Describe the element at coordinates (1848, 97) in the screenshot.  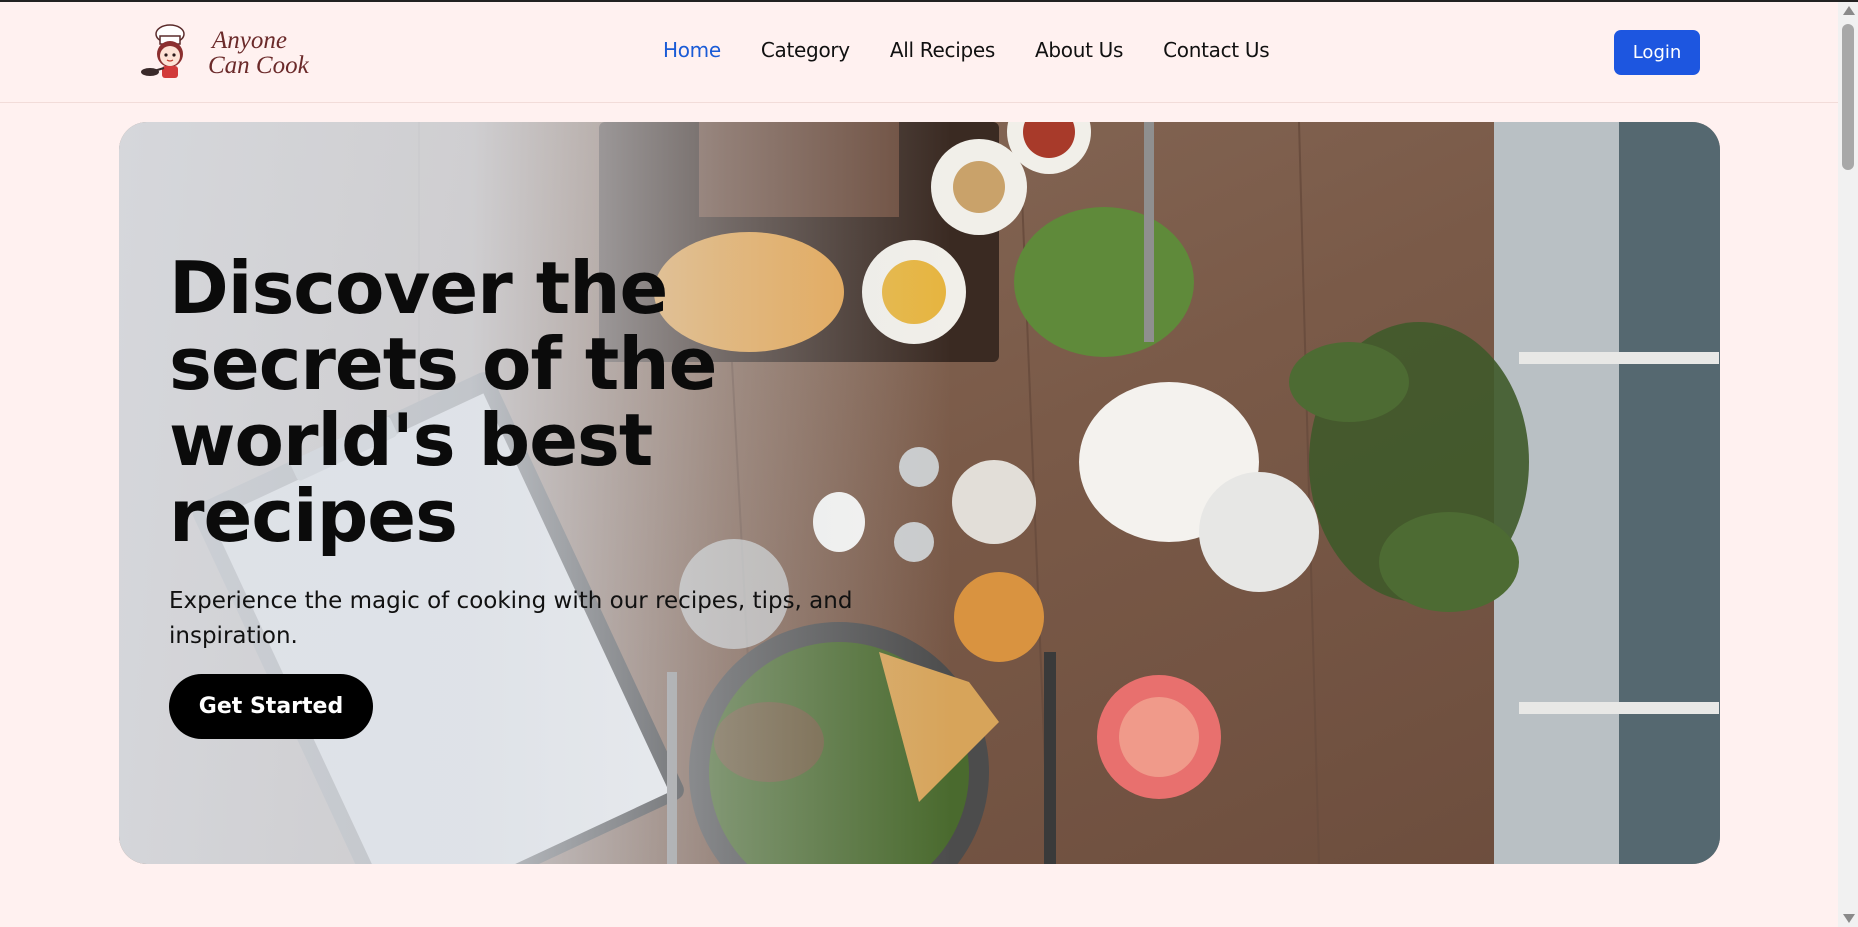
I see `scrollbar-thumb` at that location.